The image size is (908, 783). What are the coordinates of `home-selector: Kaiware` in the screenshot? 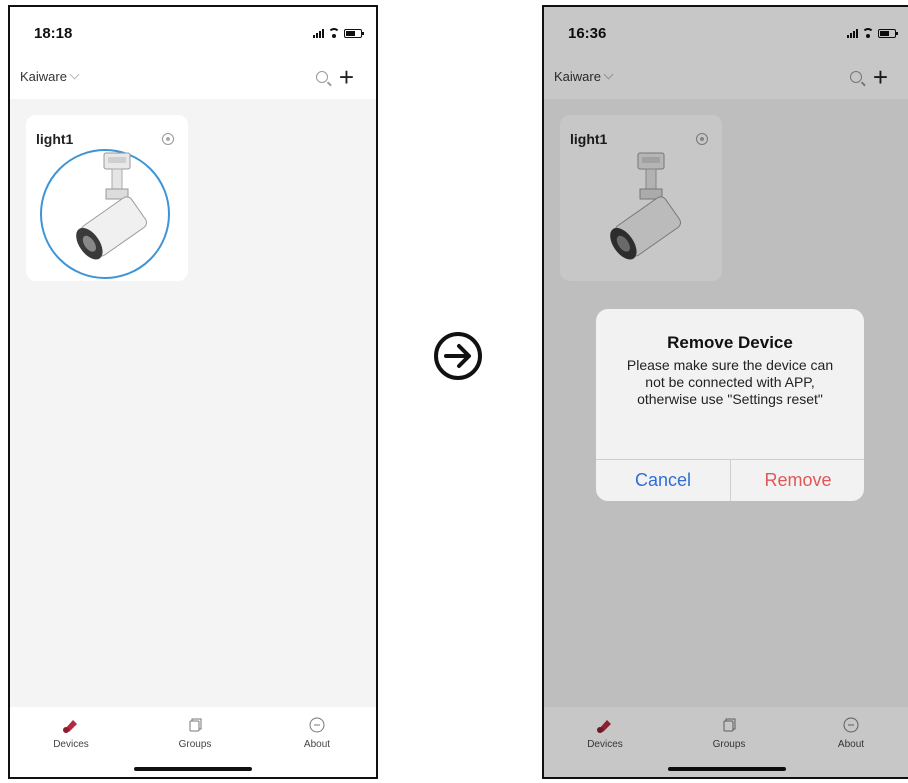 It's located at (50, 76).